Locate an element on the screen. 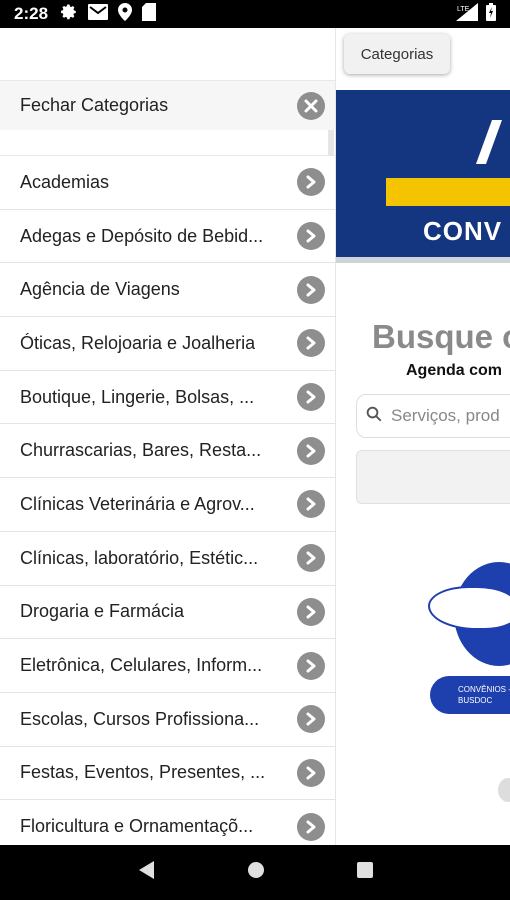 The height and width of the screenshot is (900, 510). drawer-top-strip is located at coordinates (167, 54).